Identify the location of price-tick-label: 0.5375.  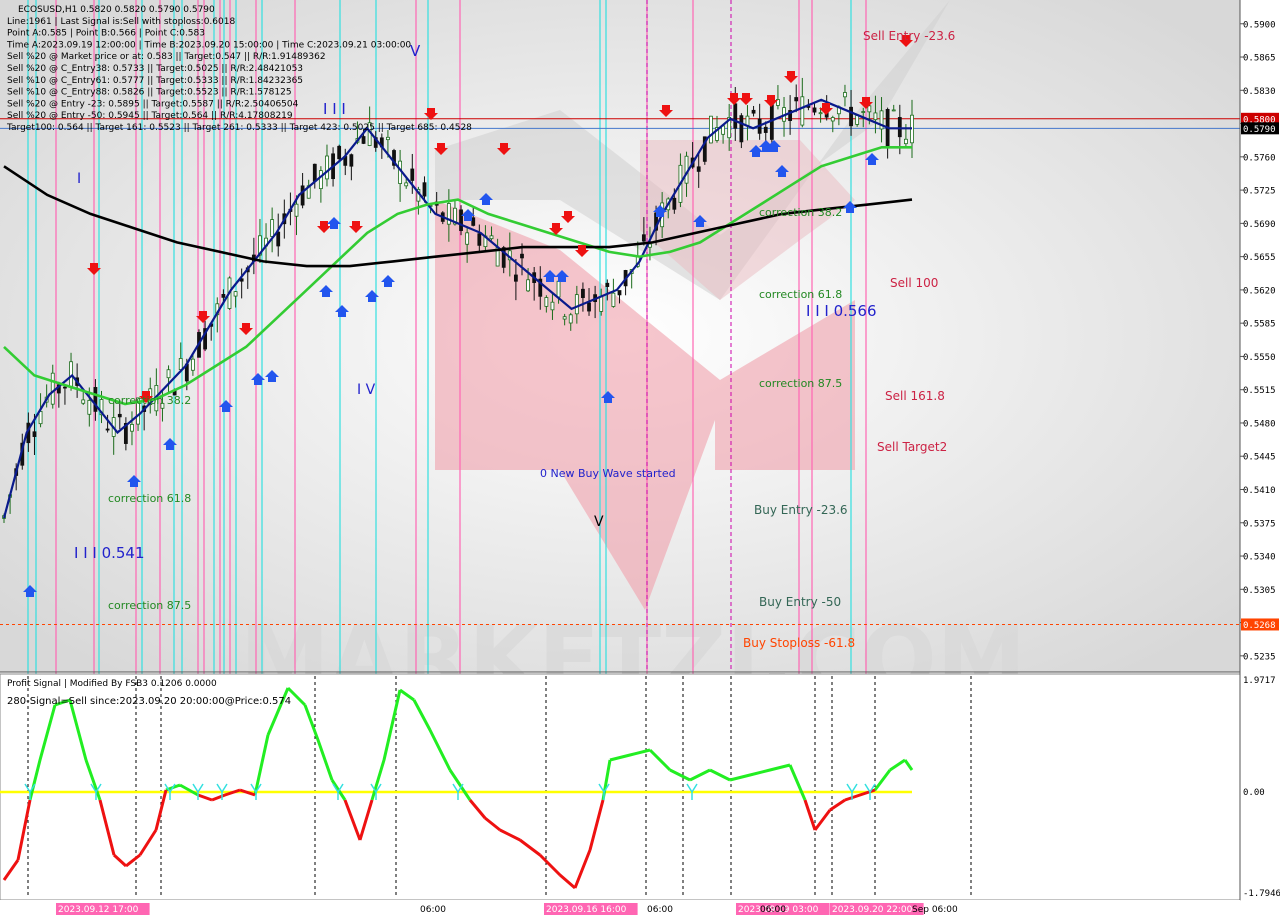
(1259, 524).